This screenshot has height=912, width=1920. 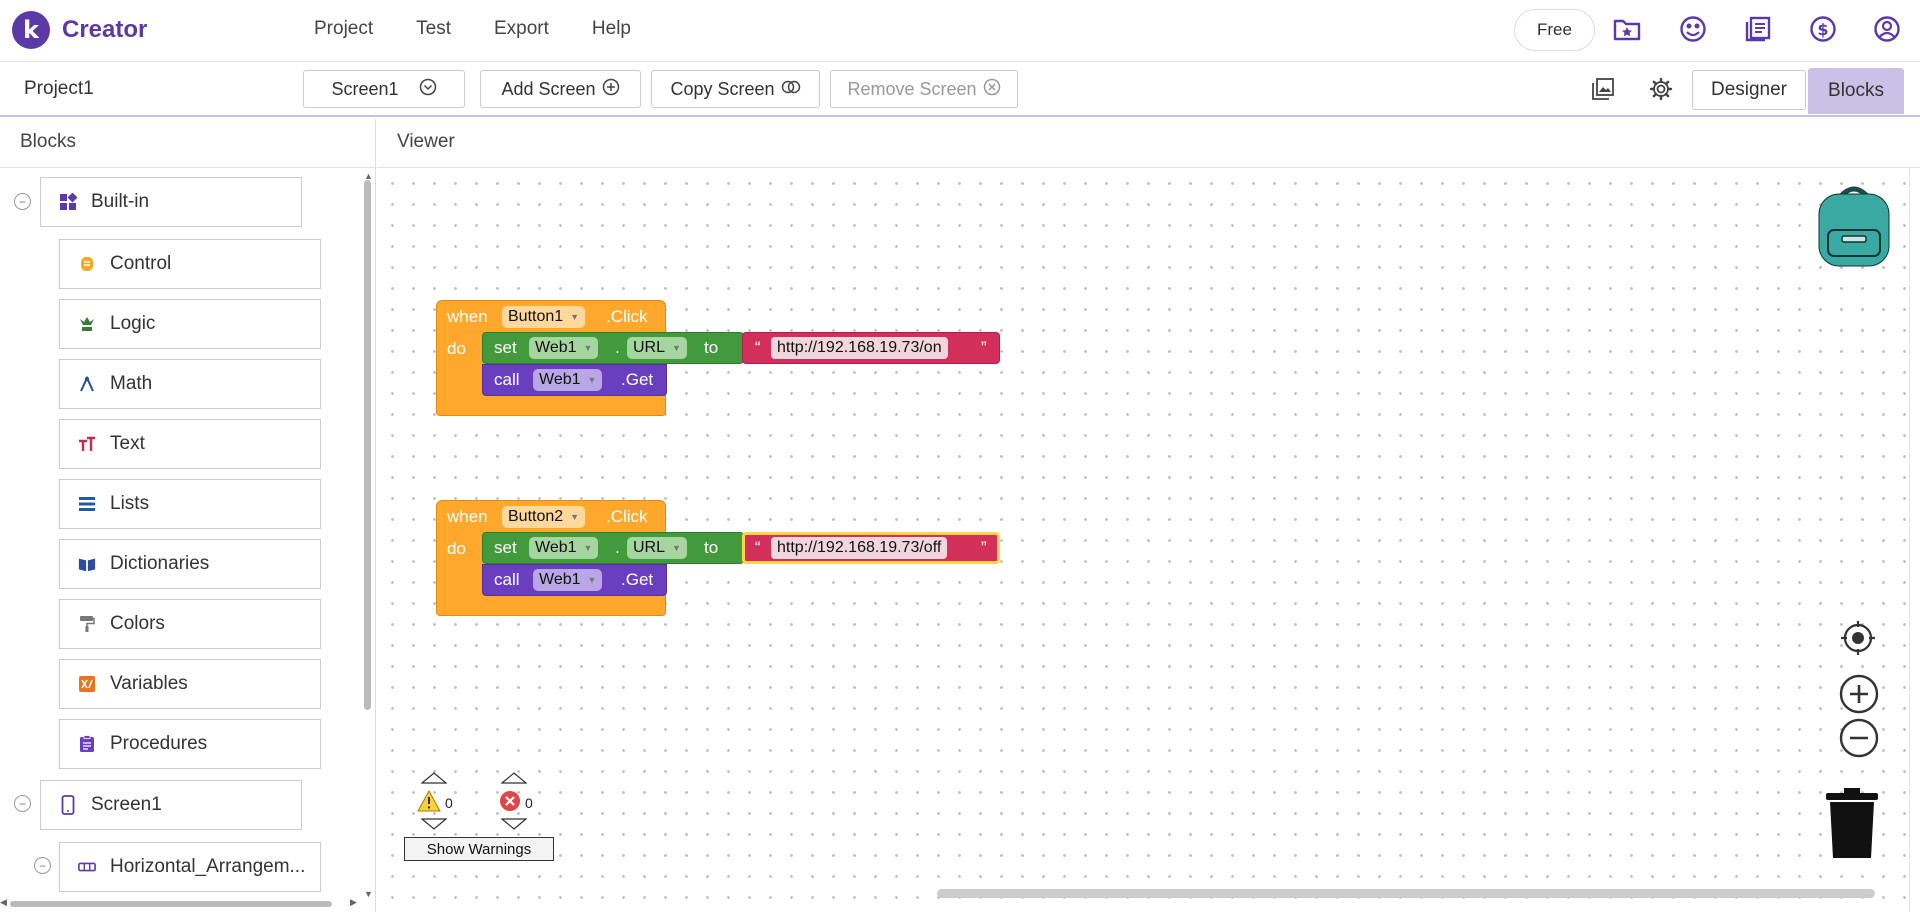 What do you see at coordinates (127, 443) in the screenshot?
I see `tree-item-label: Text` at bounding box center [127, 443].